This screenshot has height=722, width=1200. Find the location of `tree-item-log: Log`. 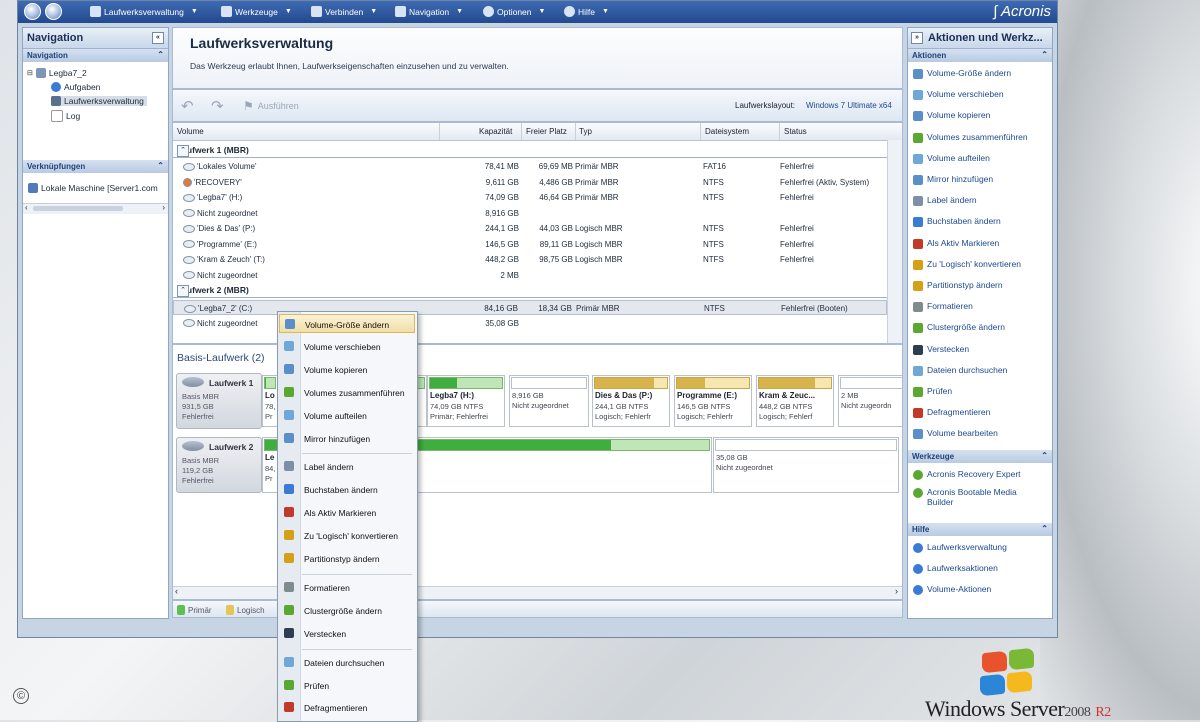

tree-item-log: Log is located at coordinates (65, 116).